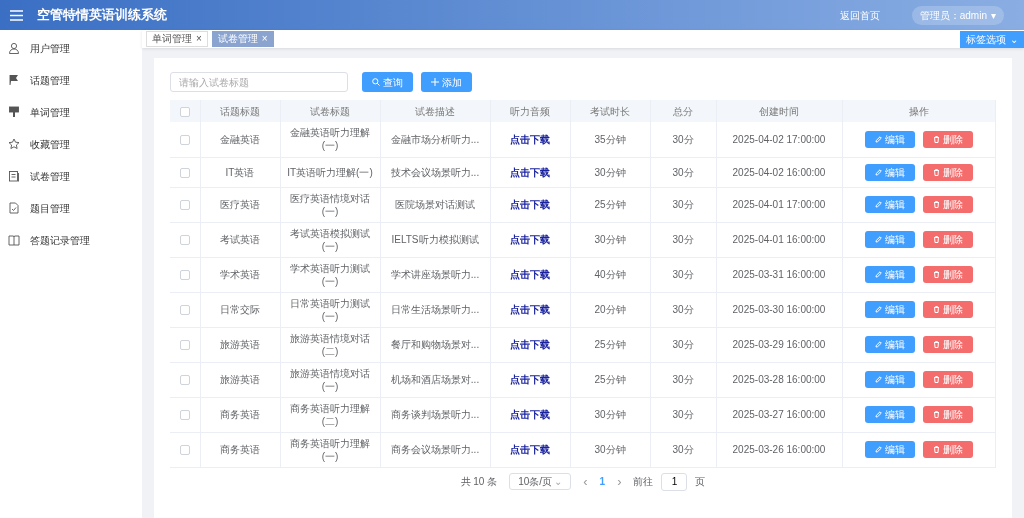 The width and height of the screenshot is (1024, 518). What do you see at coordinates (992, 39) in the screenshot?
I see `tab-options-button: 标签选项 ⌄` at bounding box center [992, 39].